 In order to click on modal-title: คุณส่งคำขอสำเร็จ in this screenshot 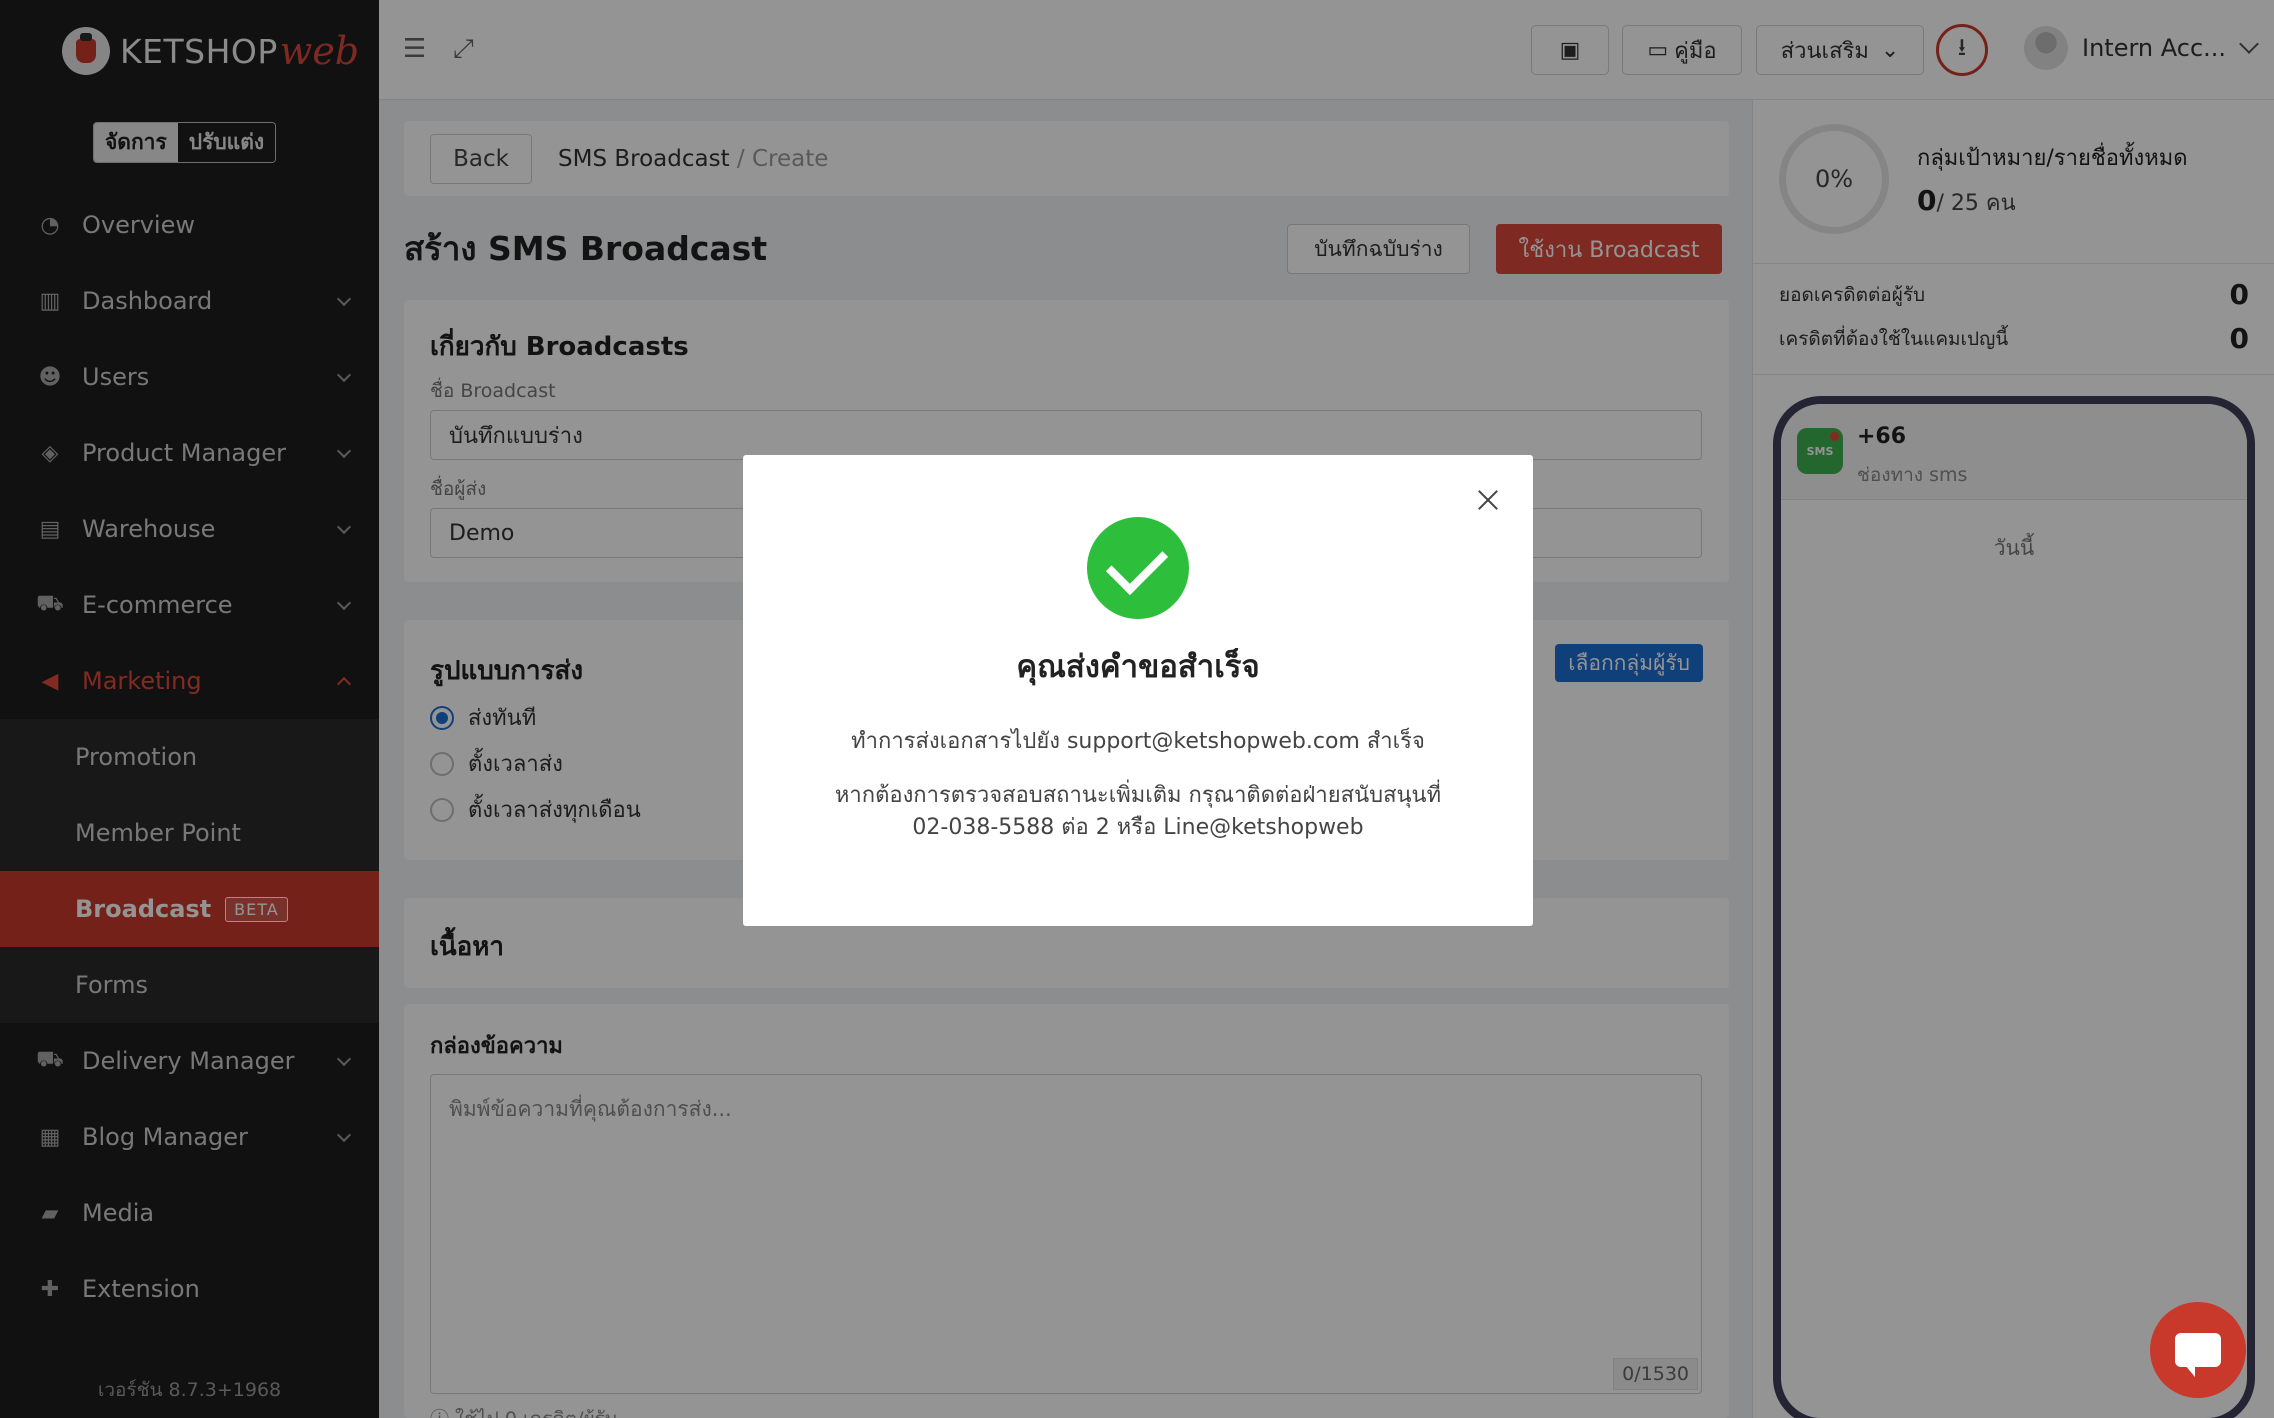, I will do `click(1138, 667)`.